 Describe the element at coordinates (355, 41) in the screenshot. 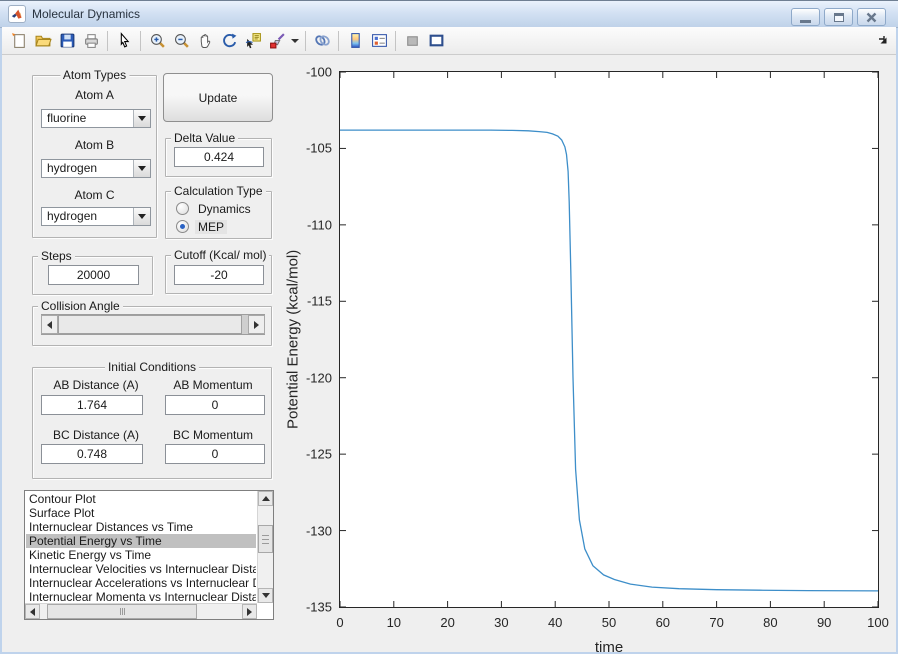

I see `insert-colorbar-button` at that location.